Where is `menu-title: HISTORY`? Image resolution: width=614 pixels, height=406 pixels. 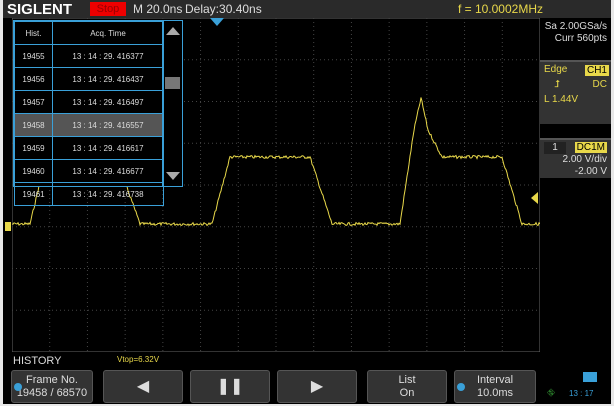
menu-title: HISTORY is located at coordinates (37, 361).